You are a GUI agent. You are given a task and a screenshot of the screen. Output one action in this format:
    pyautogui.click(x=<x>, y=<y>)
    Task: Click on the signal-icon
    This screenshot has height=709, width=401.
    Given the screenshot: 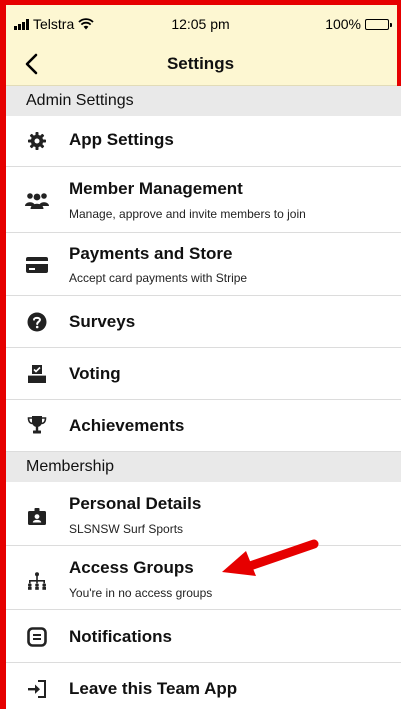 What is the action you would take?
    pyautogui.click(x=21, y=24)
    